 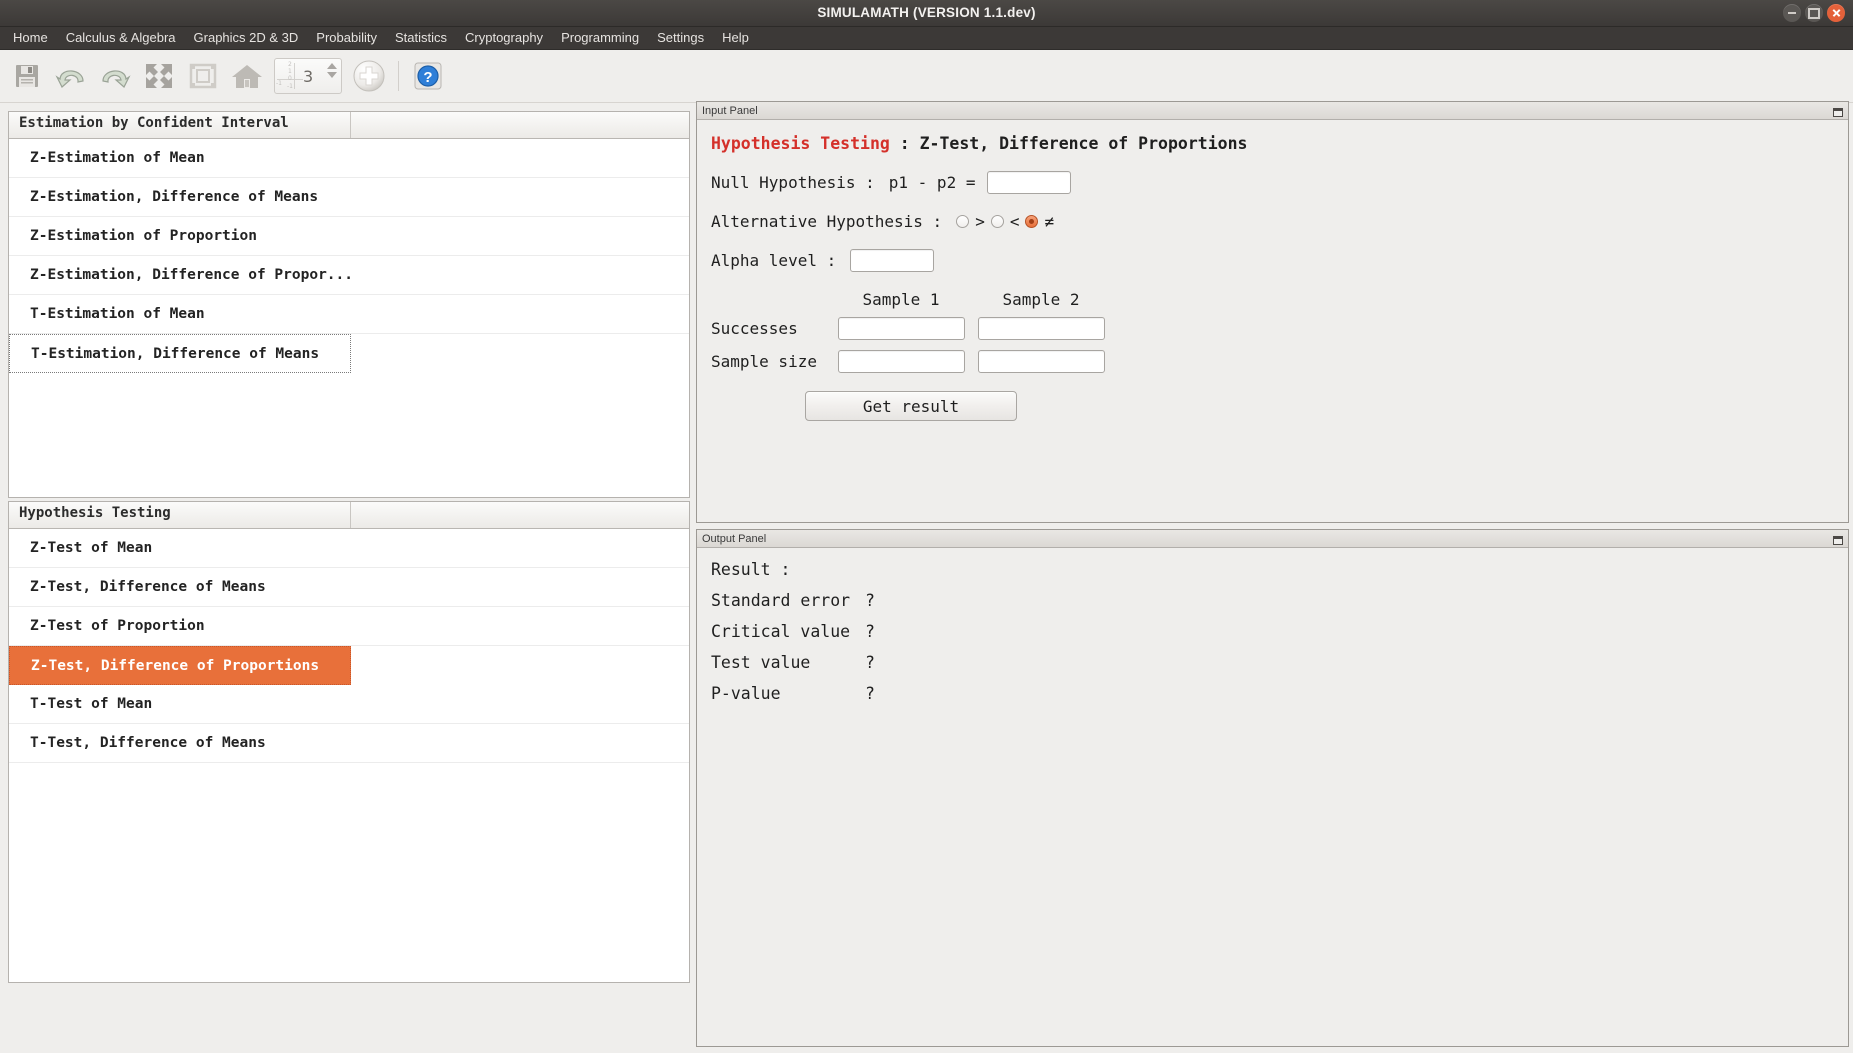 I want to click on axis-tick-0: 0, so click(x=290, y=78).